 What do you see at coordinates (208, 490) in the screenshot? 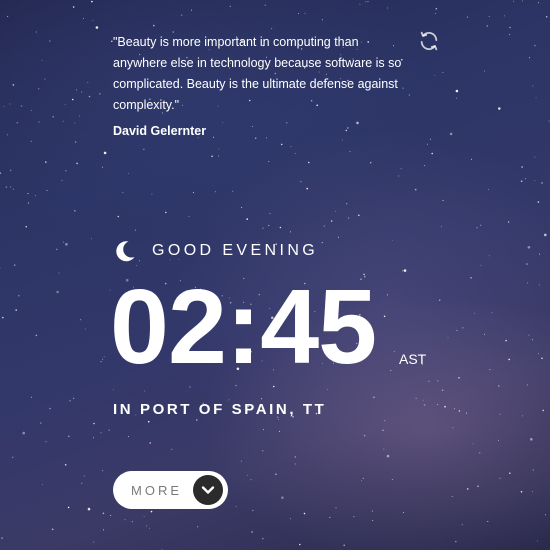
I see `chevron-down-icon` at bounding box center [208, 490].